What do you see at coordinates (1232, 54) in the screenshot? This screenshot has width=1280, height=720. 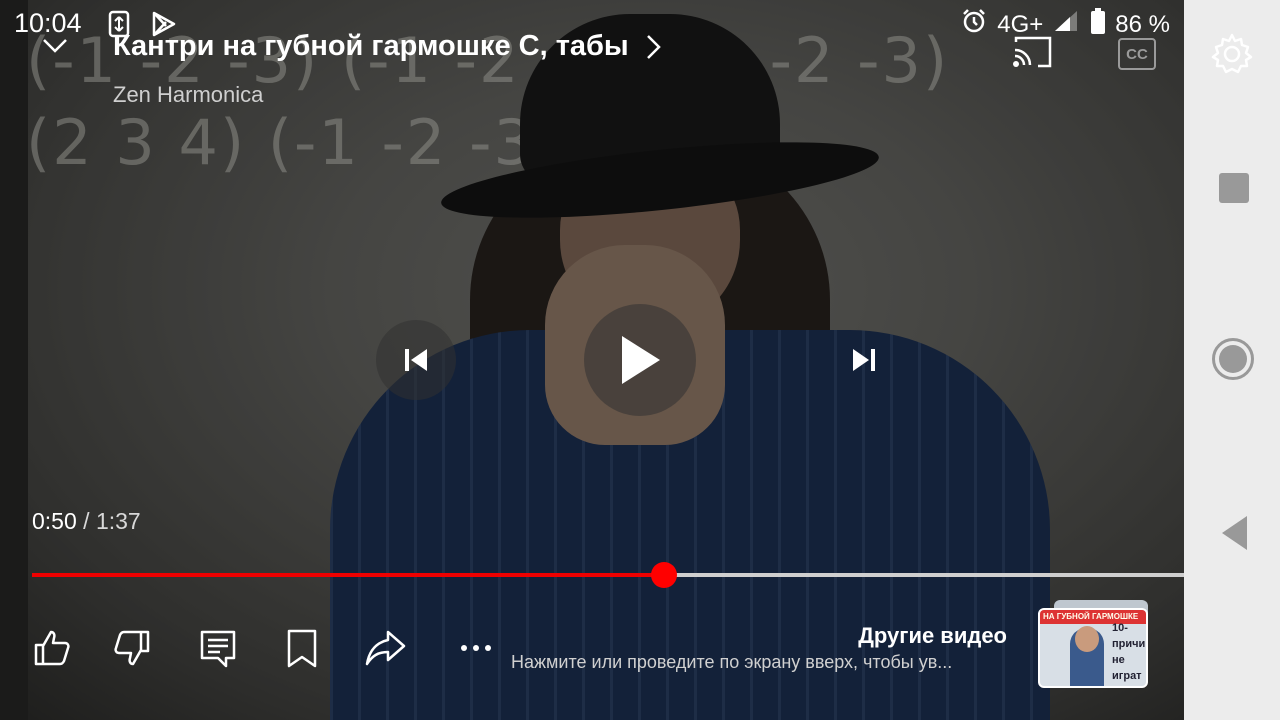 I see `settings-gear-icon` at bounding box center [1232, 54].